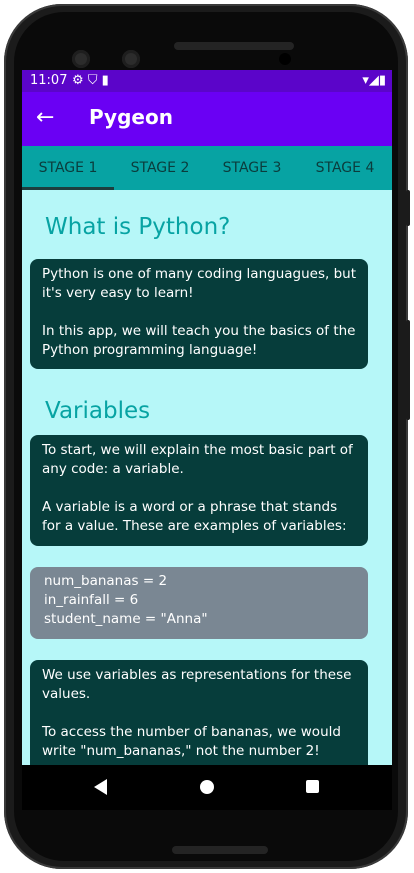 The height and width of the screenshot is (873, 414). Describe the element at coordinates (138, 227) in the screenshot. I see `heading-what-is-python: What is Python?` at that location.